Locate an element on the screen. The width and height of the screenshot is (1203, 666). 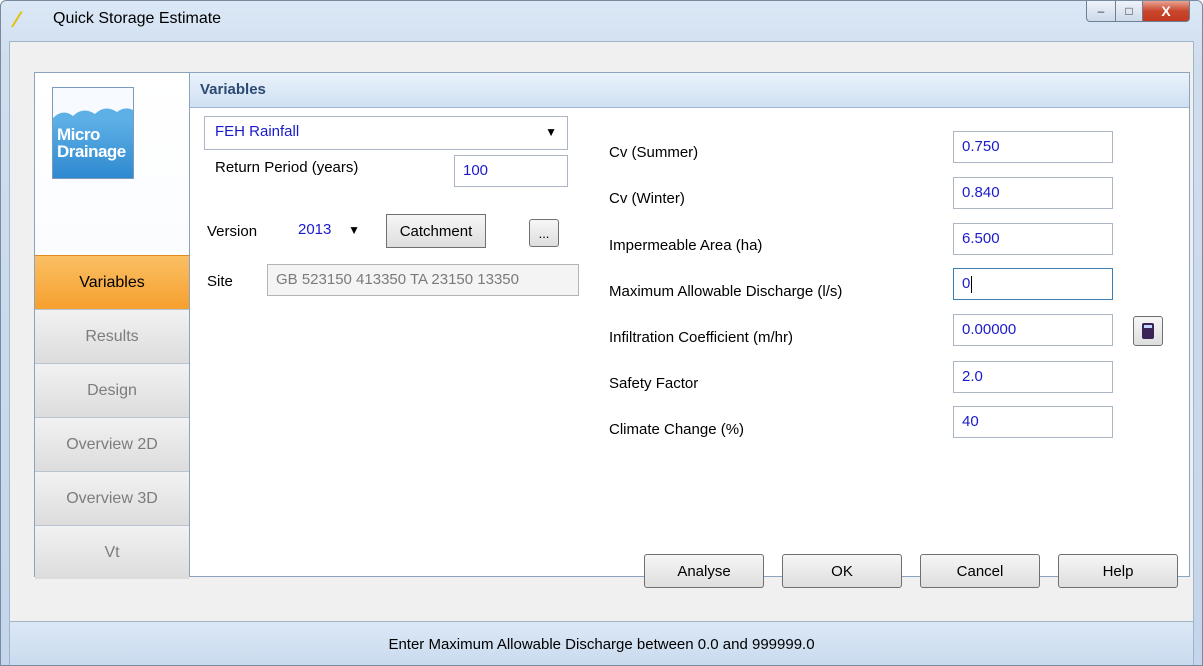
max-discharge-input: 0 is located at coordinates (1033, 284).